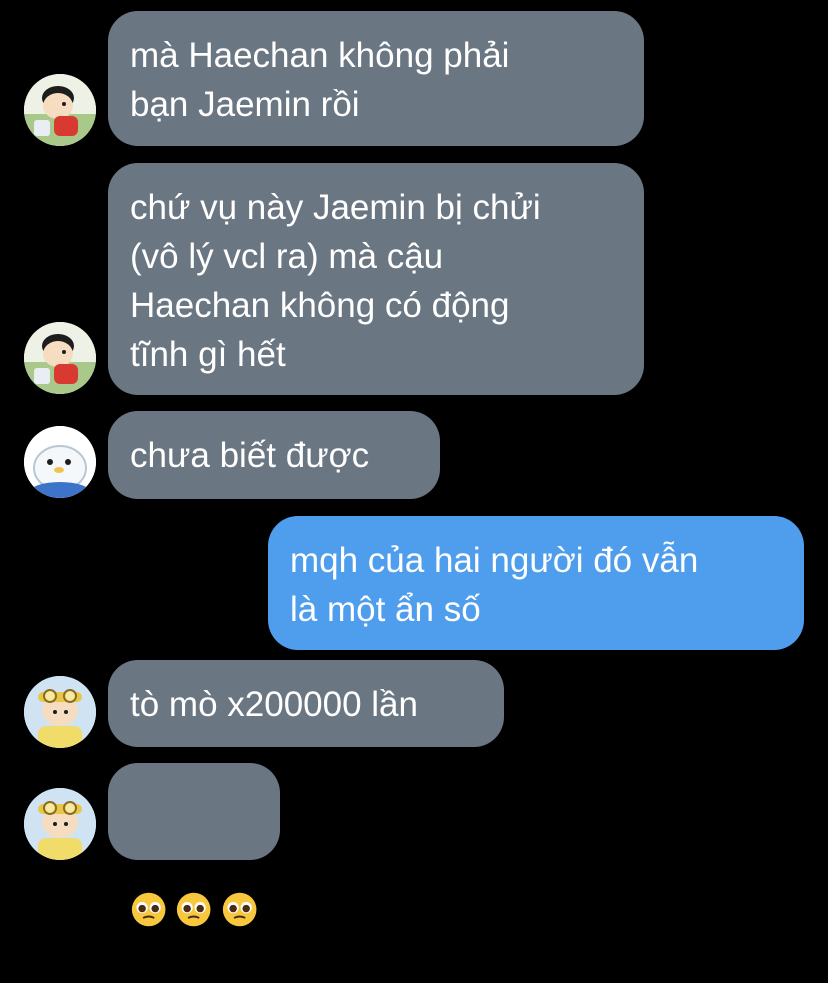 The height and width of the screenshot is (983, 828). What do you see at coordinates (376, 78) in the screenshot?
I see `message-bubble-incoming: mà Haechan không phải bạn Jaemin rồi` at bounding box center [376, 78].